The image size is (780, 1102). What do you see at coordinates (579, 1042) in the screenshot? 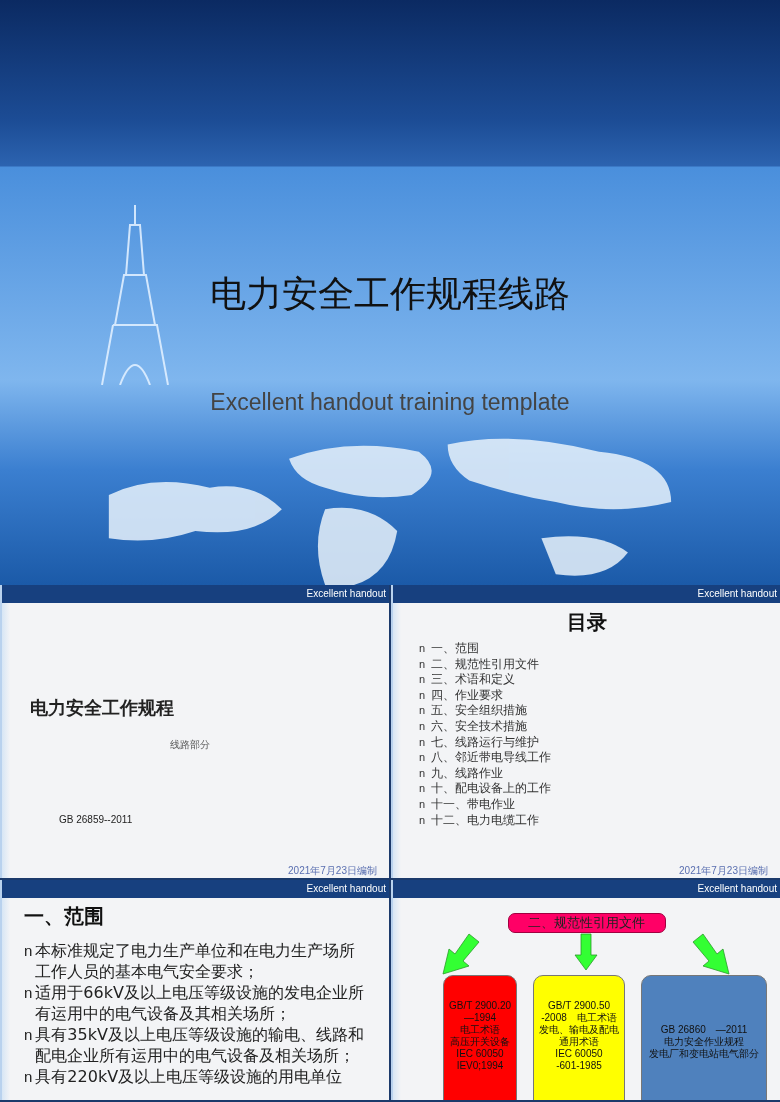
I see `reference-line: 通用术语` at bounding box center [579, 1042].